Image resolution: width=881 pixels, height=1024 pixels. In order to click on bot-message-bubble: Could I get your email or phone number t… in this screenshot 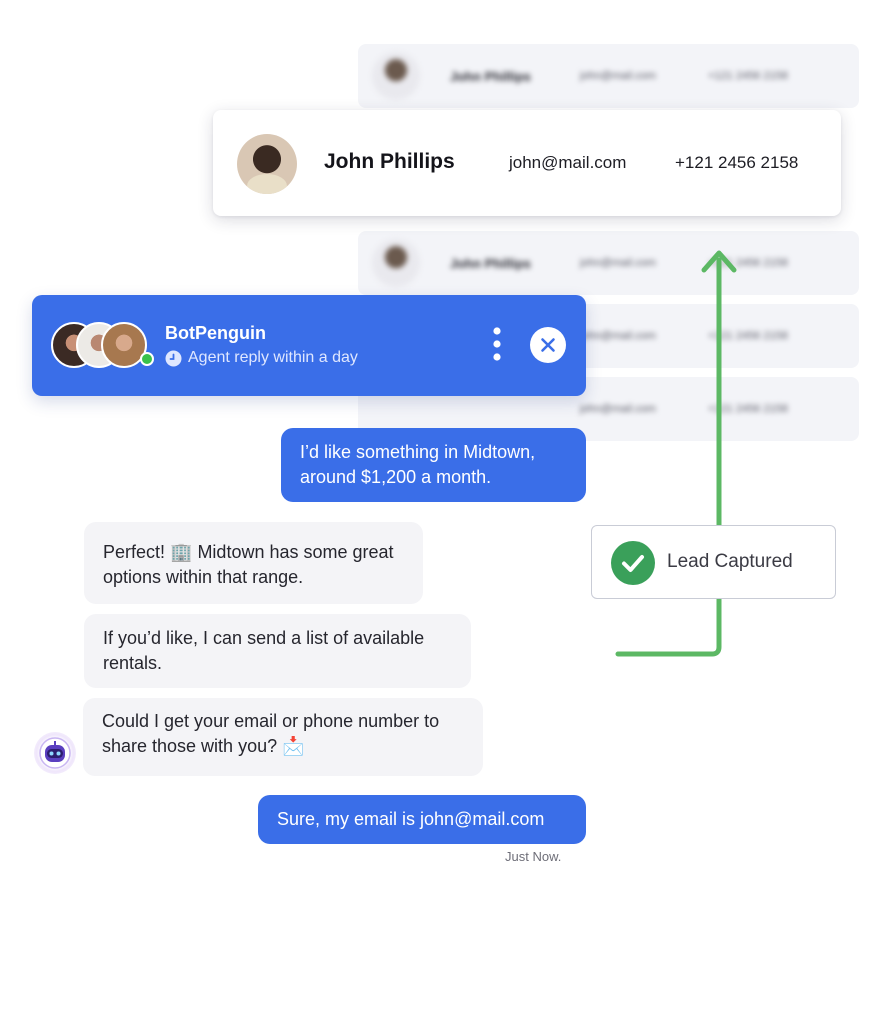, I will do `click(283, 737)`.